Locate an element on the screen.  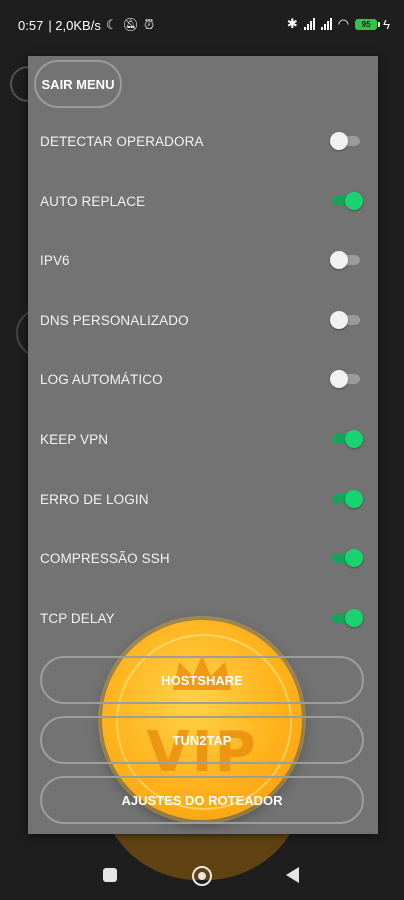
option-auto-log: LOG AUTOMÁTICO is located at coordinates (205, 379).